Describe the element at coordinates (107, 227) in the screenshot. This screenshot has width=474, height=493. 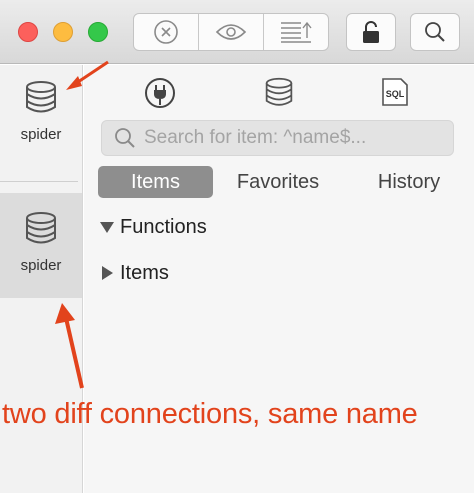
I see `disclosure-expanded-icon` at that location.